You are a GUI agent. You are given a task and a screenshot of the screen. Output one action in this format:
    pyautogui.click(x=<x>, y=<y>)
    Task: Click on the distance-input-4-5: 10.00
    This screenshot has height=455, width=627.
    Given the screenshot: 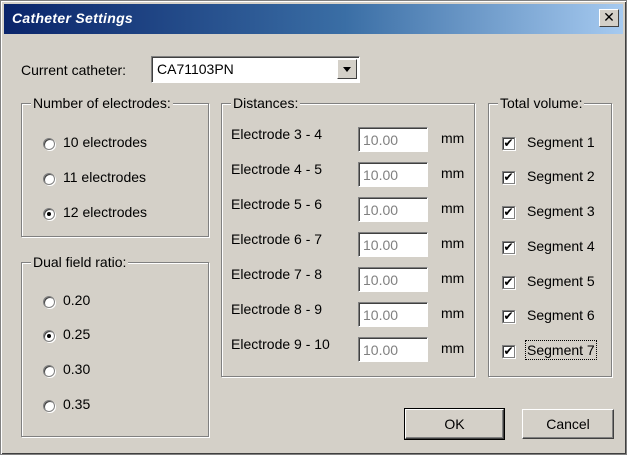 What is the action you would take?
    pyautogui.click(x=393, y=174)
    